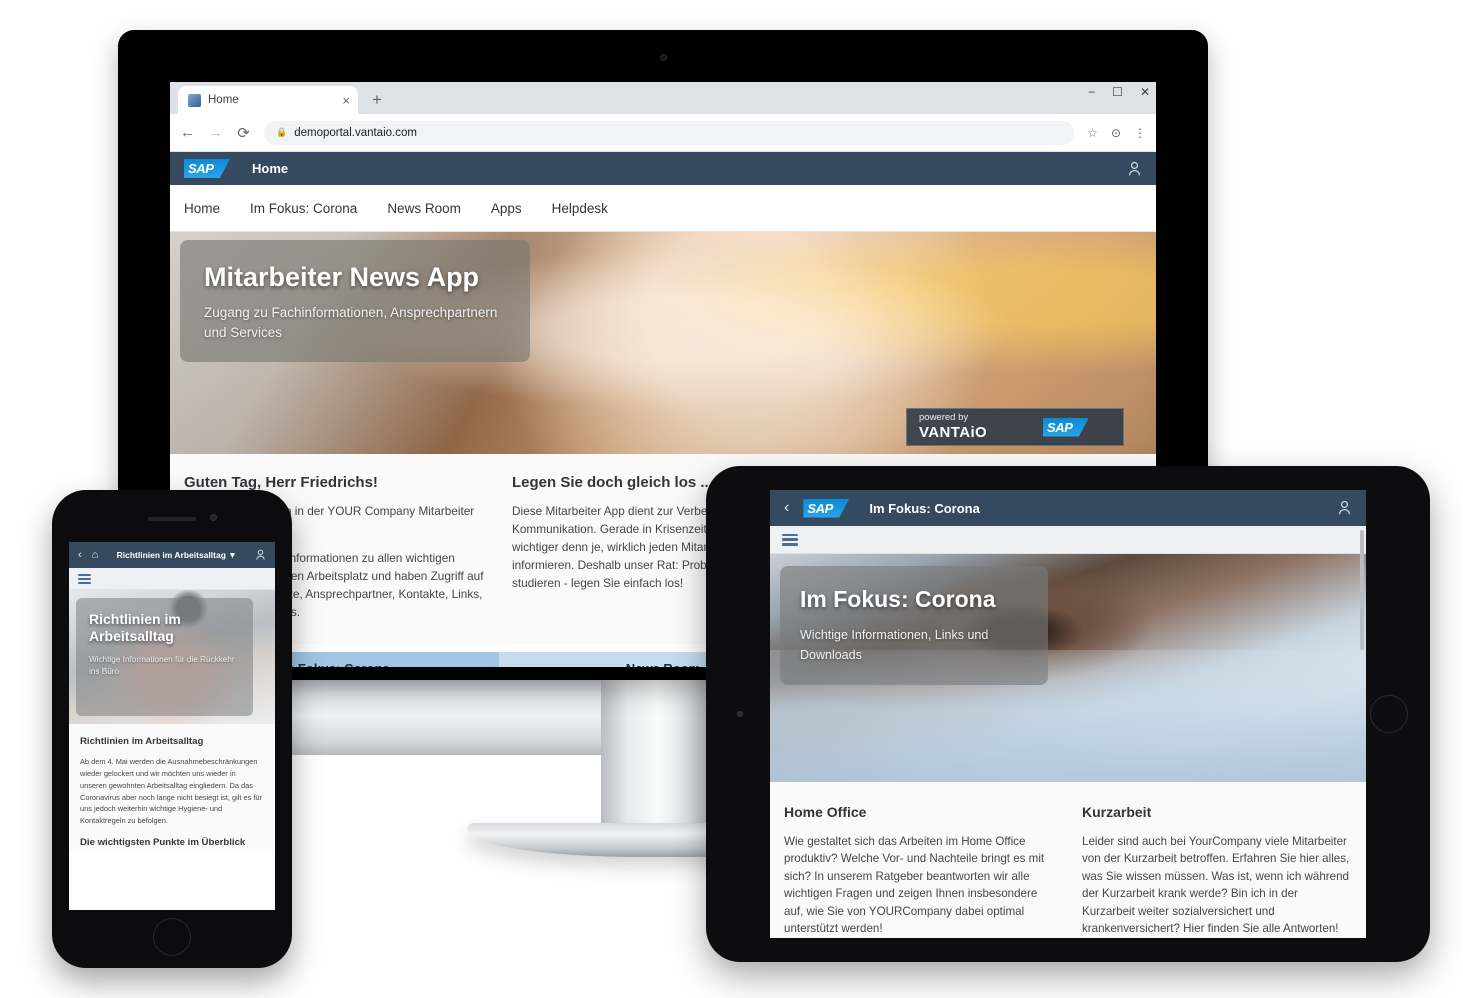  What do you see at coordinates (944, 418) in the screenshot?
I see `powered-by-label: powered by` at bounding box center [944, 418].